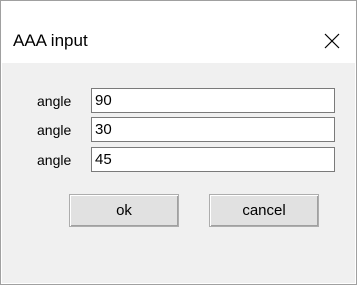 This screenshot has width=357, height=285. Describe the element at coordinates (124, 210) in the screenshot. I see `ok-button: ok` at that location.